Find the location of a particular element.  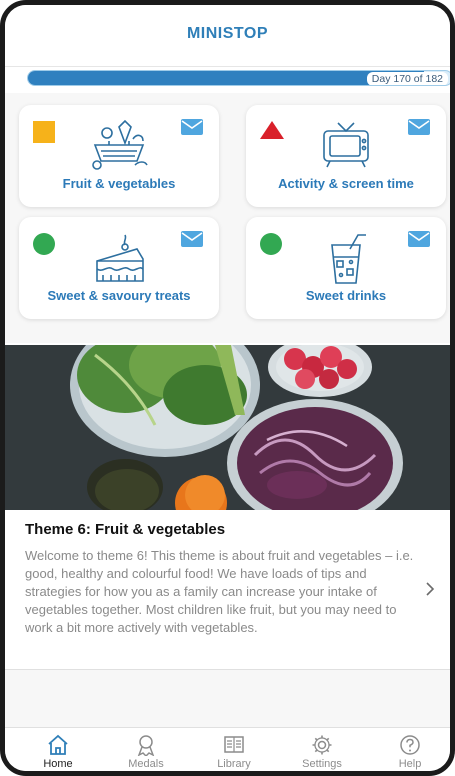

tab-label: Library is located at coordinates (234, 764).